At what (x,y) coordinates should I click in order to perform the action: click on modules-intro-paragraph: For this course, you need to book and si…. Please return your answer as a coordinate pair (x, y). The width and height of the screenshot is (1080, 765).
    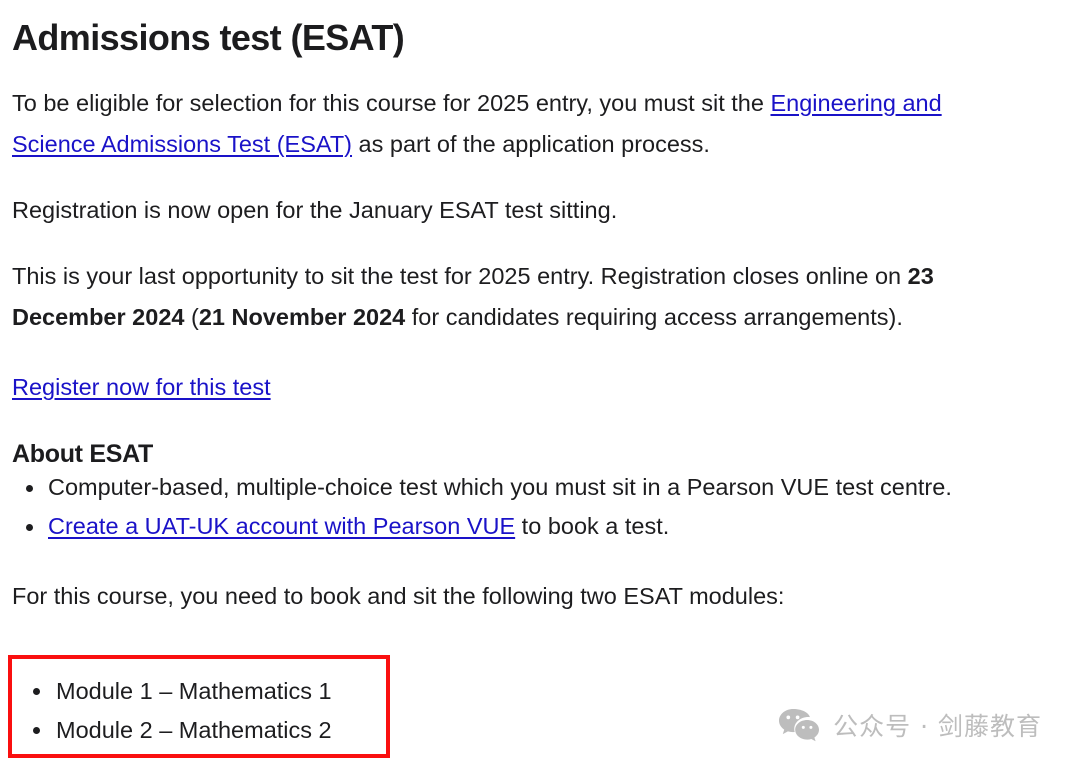
    Looking at the image, I should click on (398, 596).